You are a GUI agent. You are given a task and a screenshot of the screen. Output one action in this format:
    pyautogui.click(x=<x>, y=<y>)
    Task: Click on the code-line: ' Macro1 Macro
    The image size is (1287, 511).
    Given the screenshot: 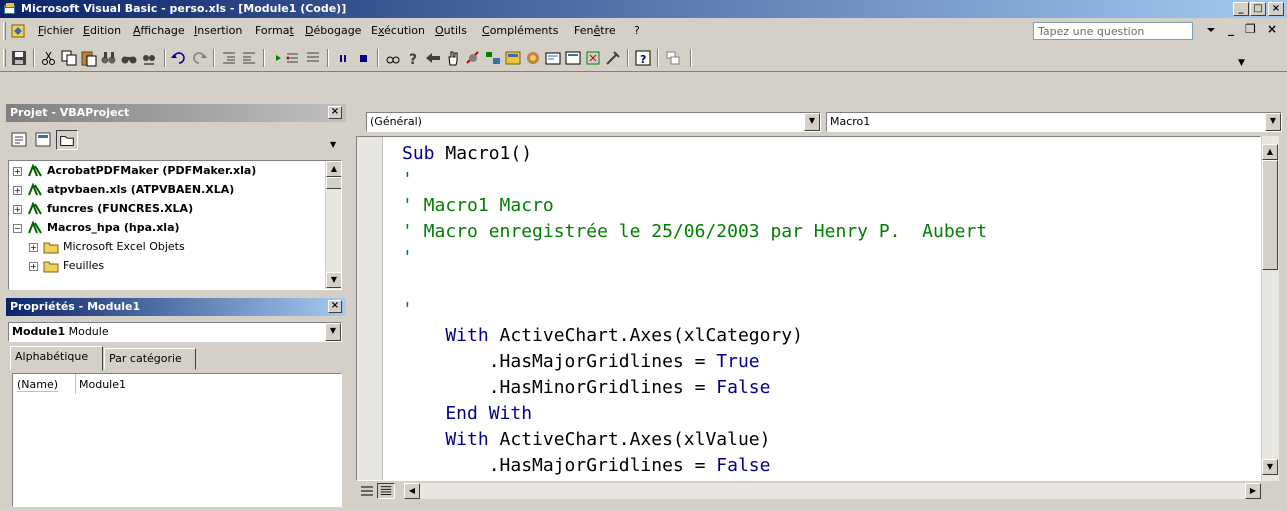 What is the action you would take?
    pyautogui.click(x=478, y=205)
    